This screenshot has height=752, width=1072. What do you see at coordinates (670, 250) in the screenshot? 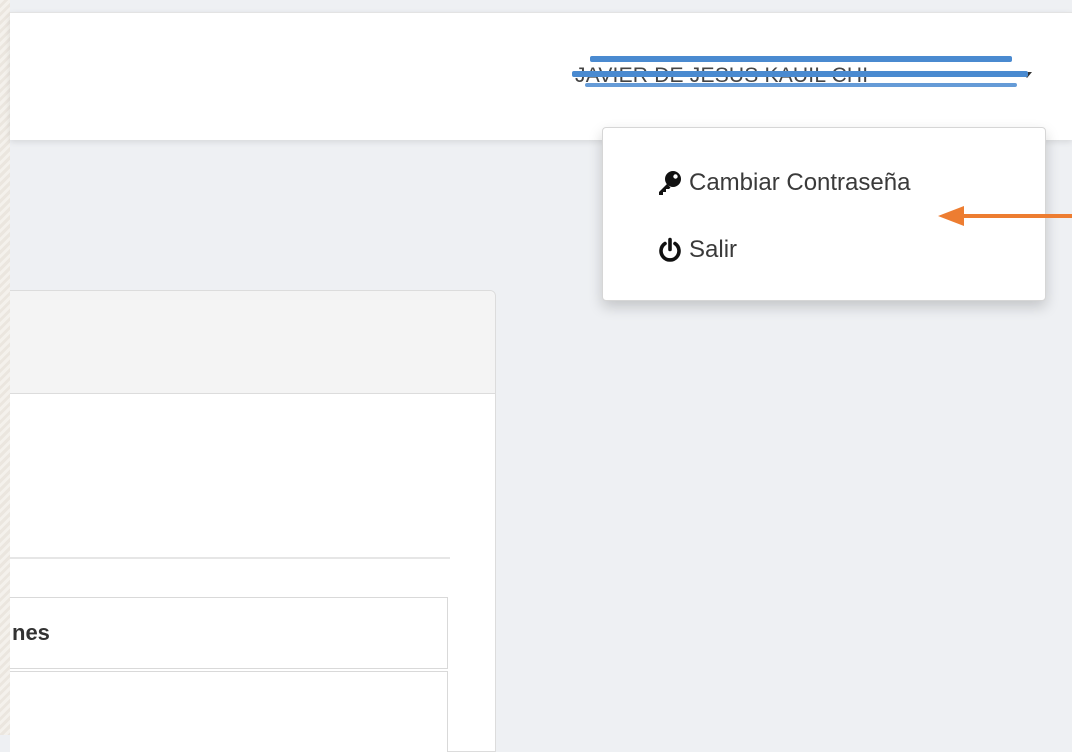
I see `power-icon` at bounding box center [670, 250].